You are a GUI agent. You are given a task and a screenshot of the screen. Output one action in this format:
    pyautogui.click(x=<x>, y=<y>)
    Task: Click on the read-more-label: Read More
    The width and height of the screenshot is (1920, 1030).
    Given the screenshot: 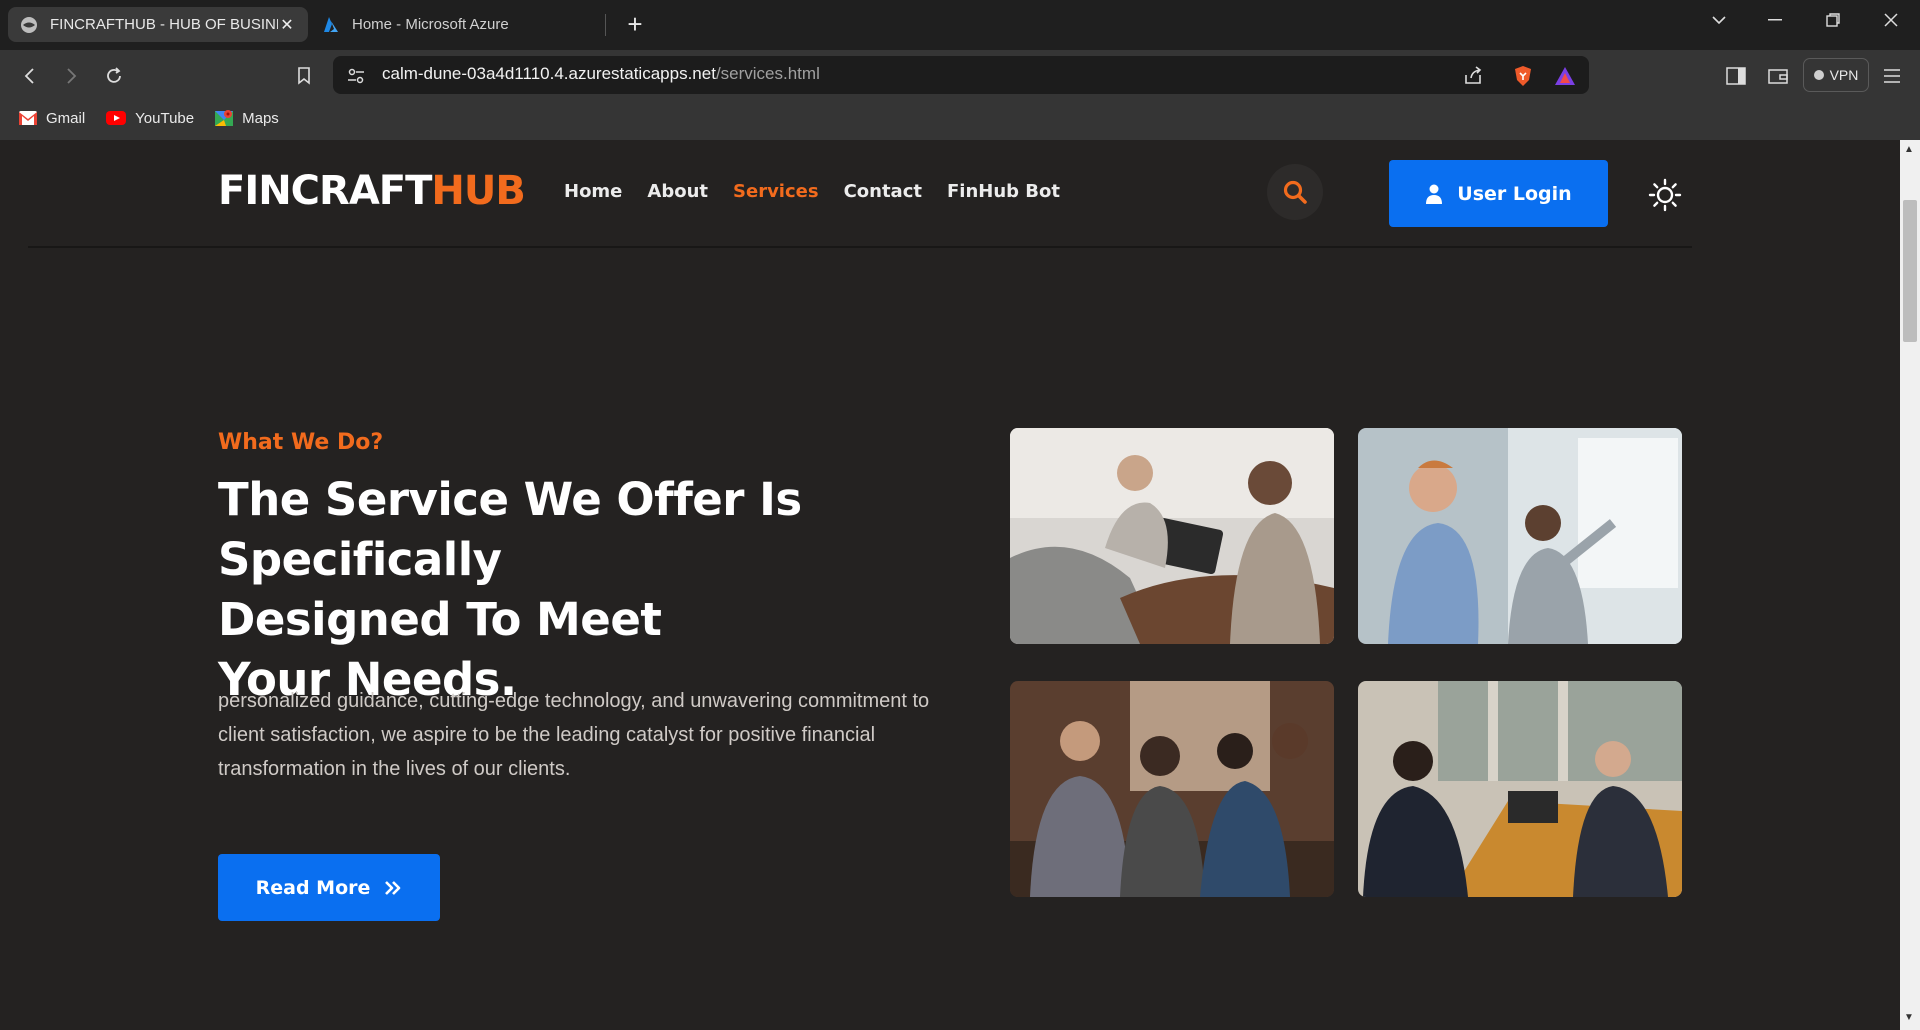 What is the action you would take?
    pyautogui.click(x=313, y=887)
    